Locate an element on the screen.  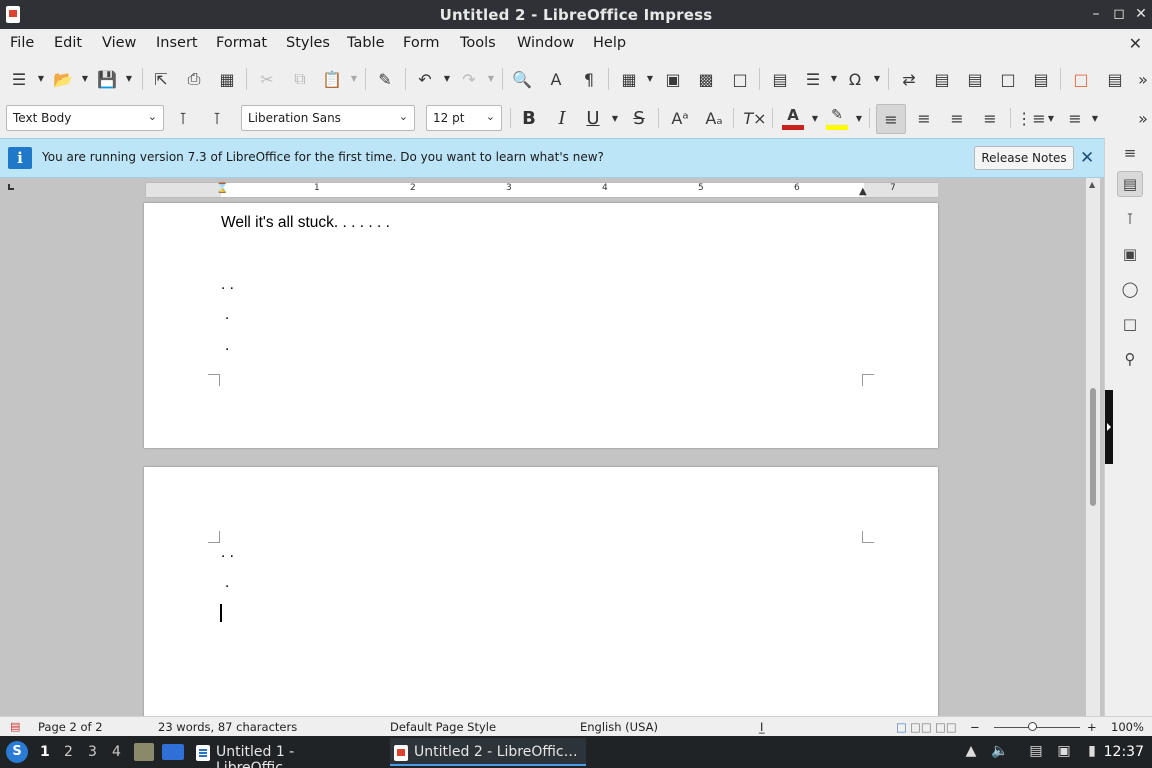
save-dropdown-icon: ▼ is located at coordinates (129, 79).